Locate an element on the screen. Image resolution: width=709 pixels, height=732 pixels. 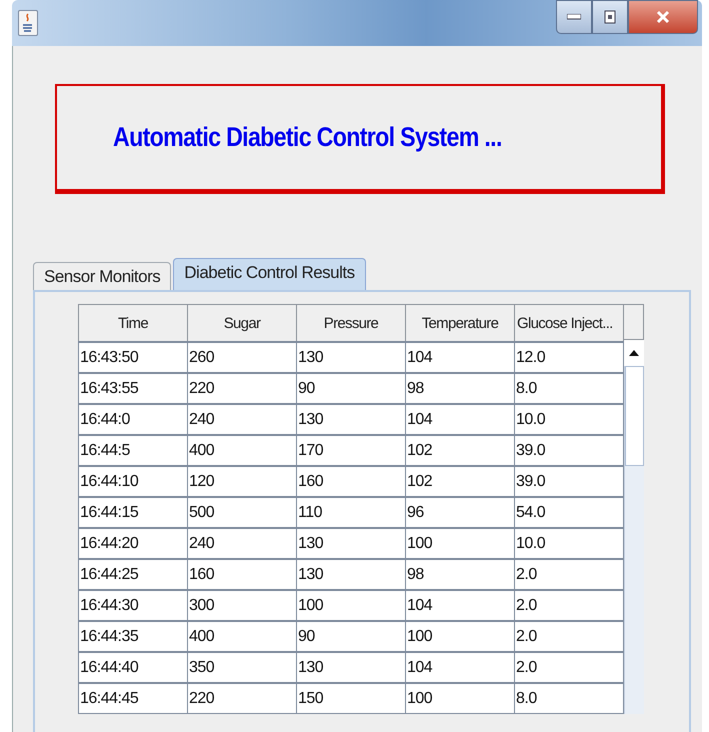
tab: Diabetic Control Results is located at coordinates (269, 274).